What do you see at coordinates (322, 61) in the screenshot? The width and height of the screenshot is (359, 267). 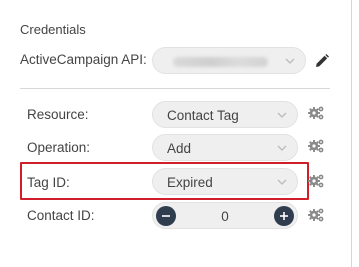 I see `pencil-icon` at bounding box center [322, 61].